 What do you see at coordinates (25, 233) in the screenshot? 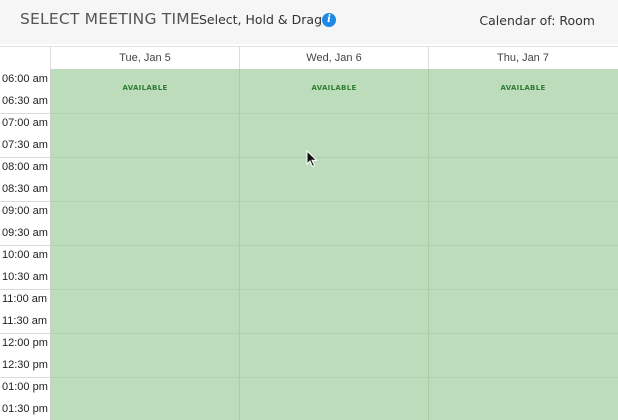
I see `time-label: 09:30 am` at bounding box center [25, 233].